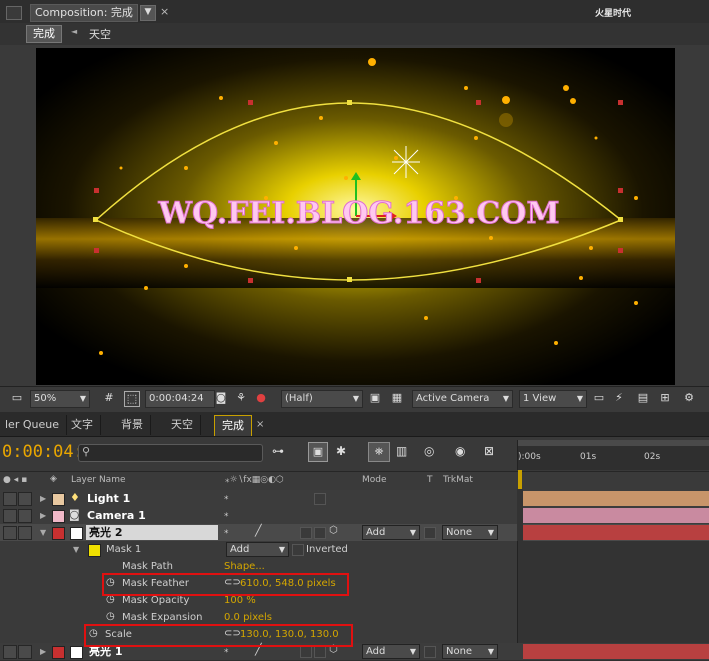 The image size is (709, 661). Describe the element at coordinates (643, 398) in the screenshot. I see `timeline-icon: ▤` at that location.